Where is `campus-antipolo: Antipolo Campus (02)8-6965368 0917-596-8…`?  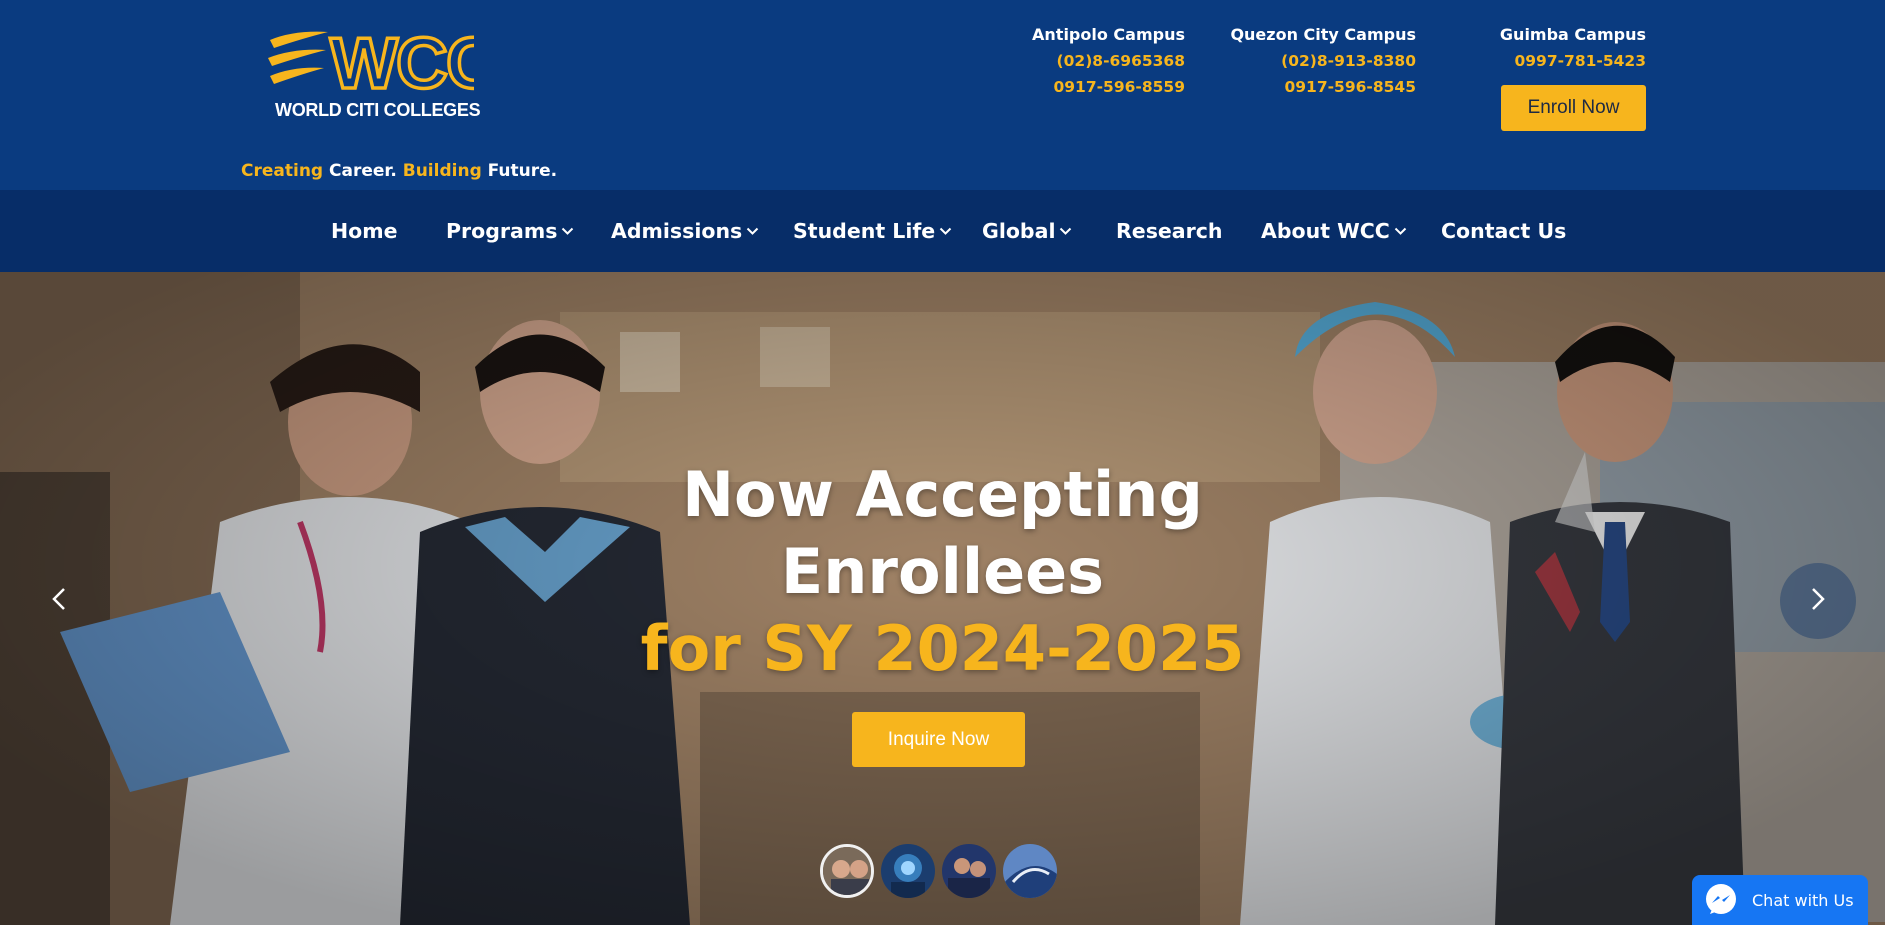 campus-antipolo: Antipolo Campus (02)8-6965368 0917-596-8… is located at coordinates (1108, 61).